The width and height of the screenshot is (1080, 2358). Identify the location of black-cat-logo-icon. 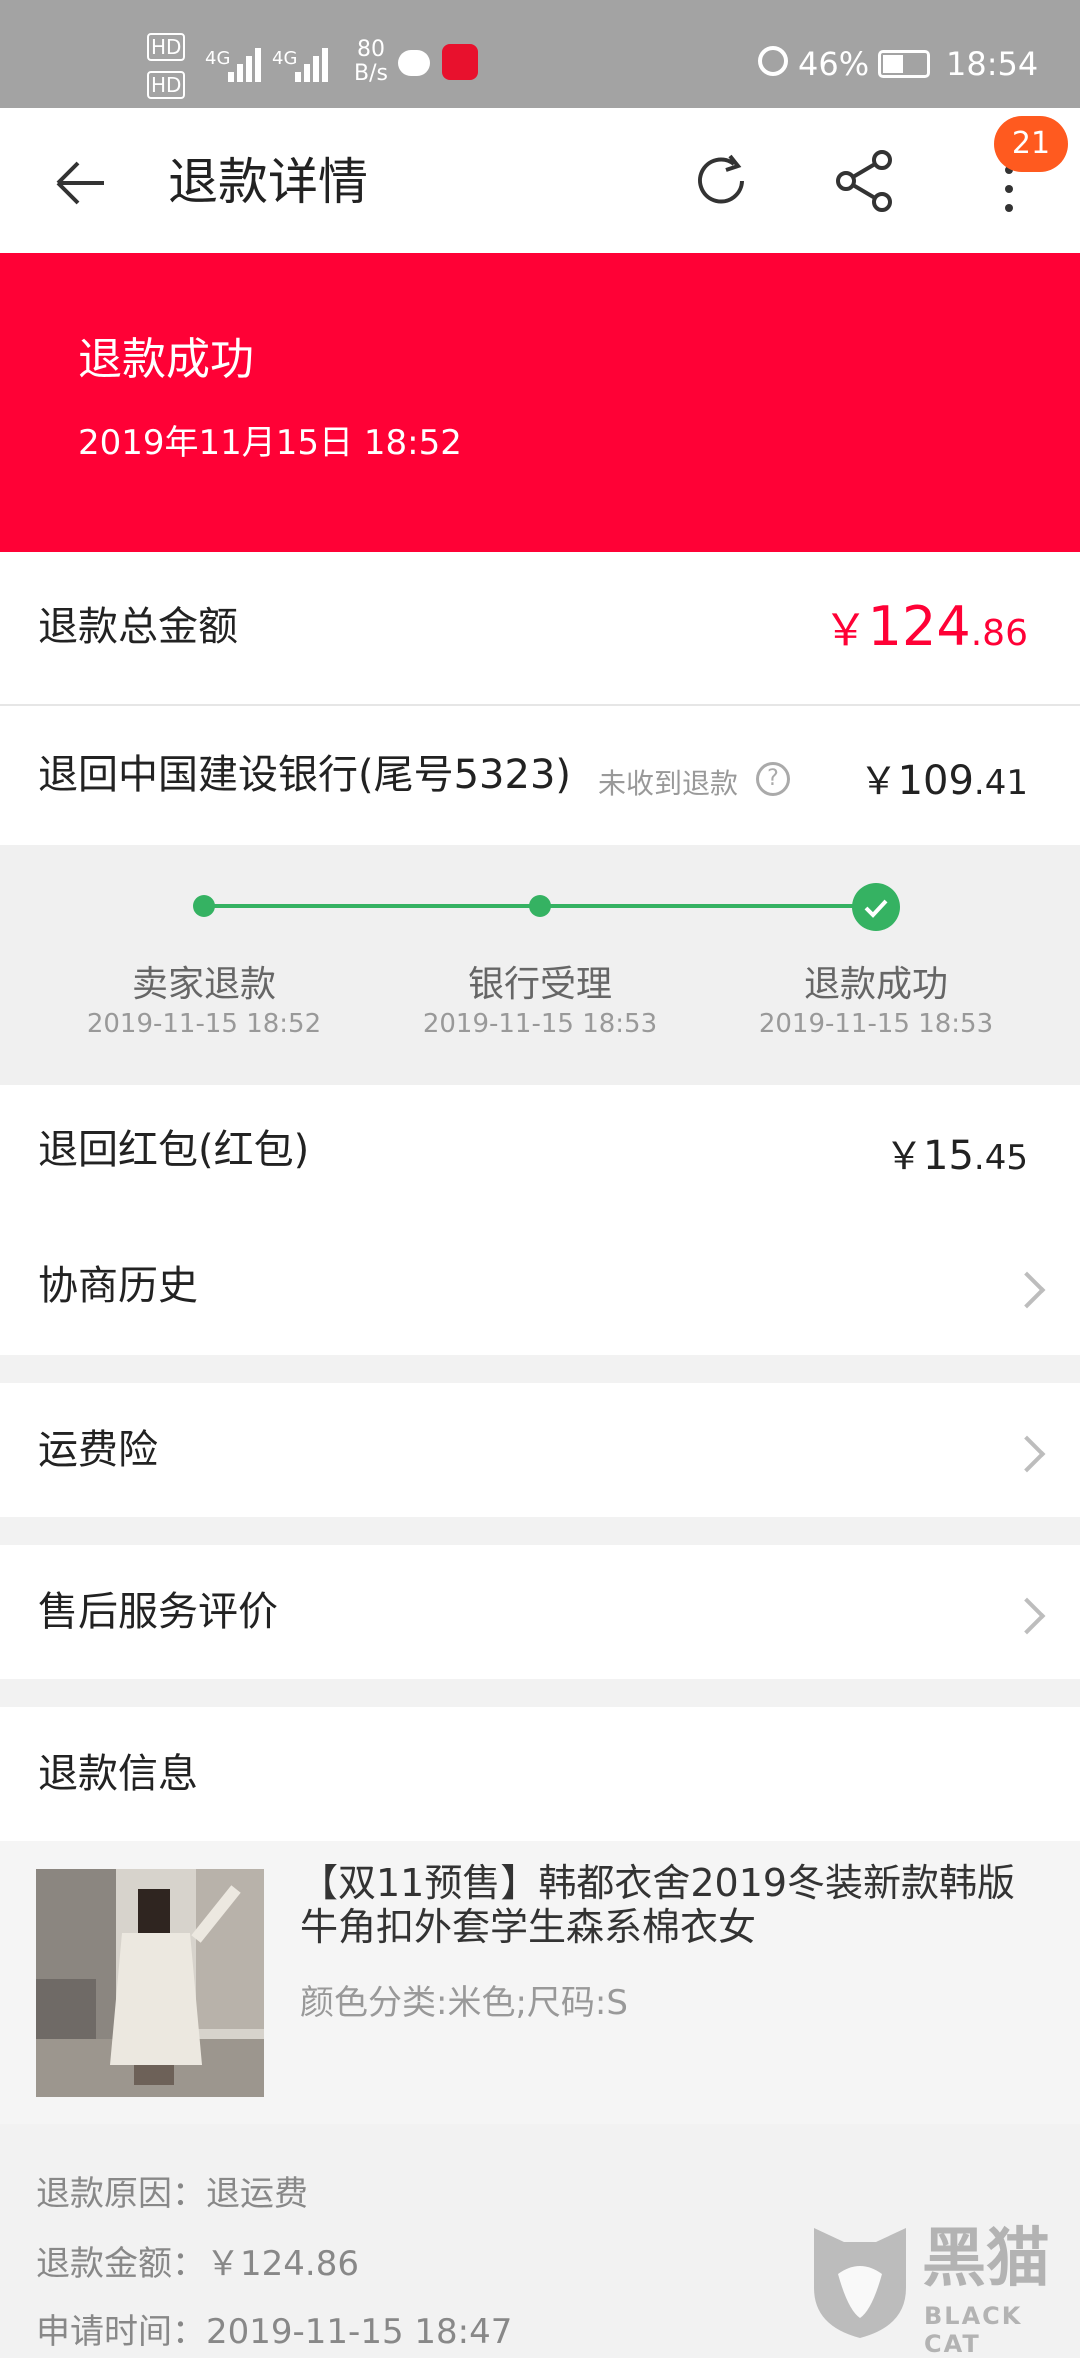
(860, 2281).